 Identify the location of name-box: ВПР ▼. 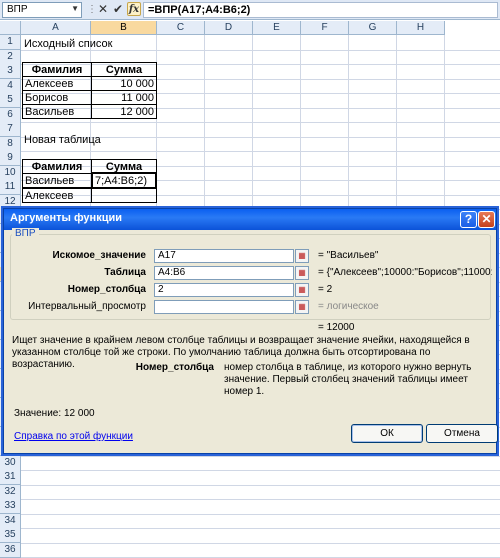
(42, 10).